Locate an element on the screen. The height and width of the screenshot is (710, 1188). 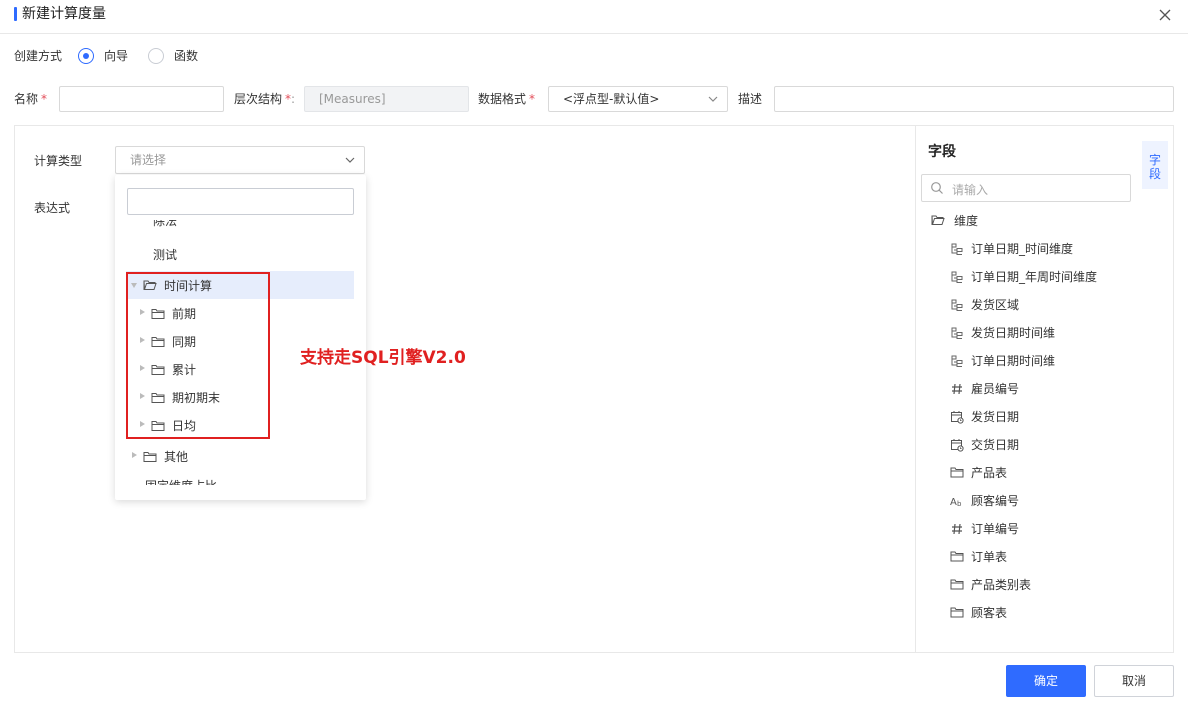
desc-input is located at coordinates (974, 99).